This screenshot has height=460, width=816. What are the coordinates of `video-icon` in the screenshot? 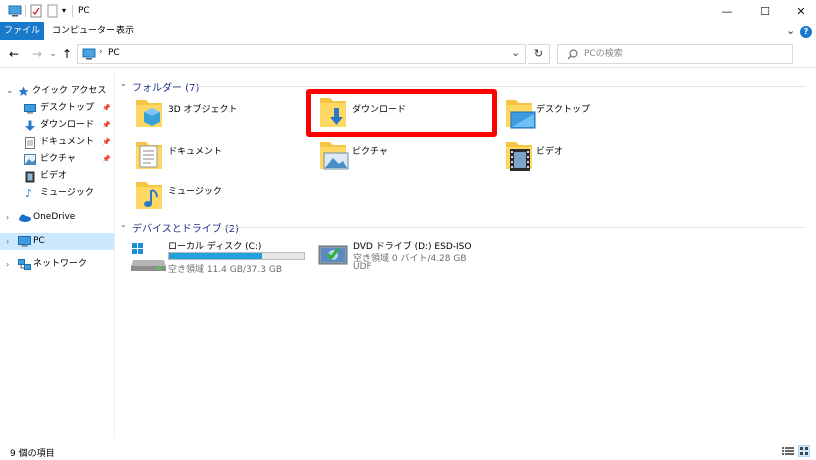 It's located at (30, 177).